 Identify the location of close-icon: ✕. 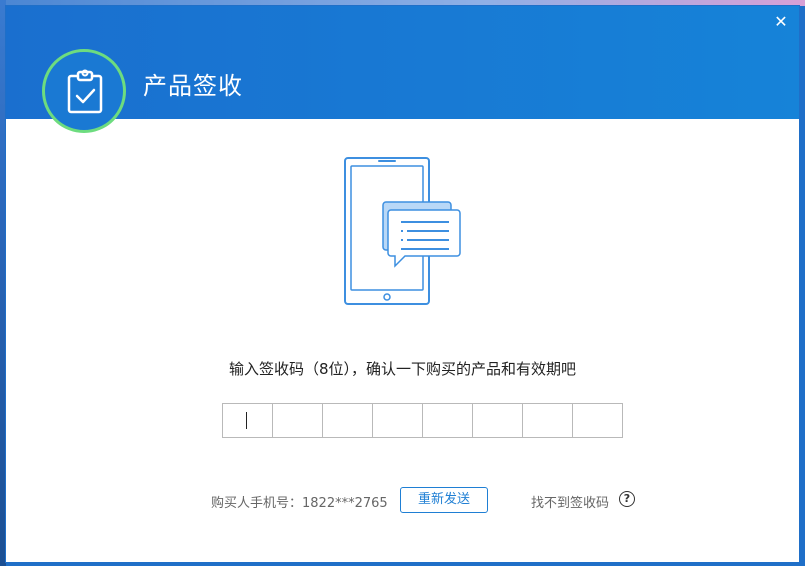
(780, 21).